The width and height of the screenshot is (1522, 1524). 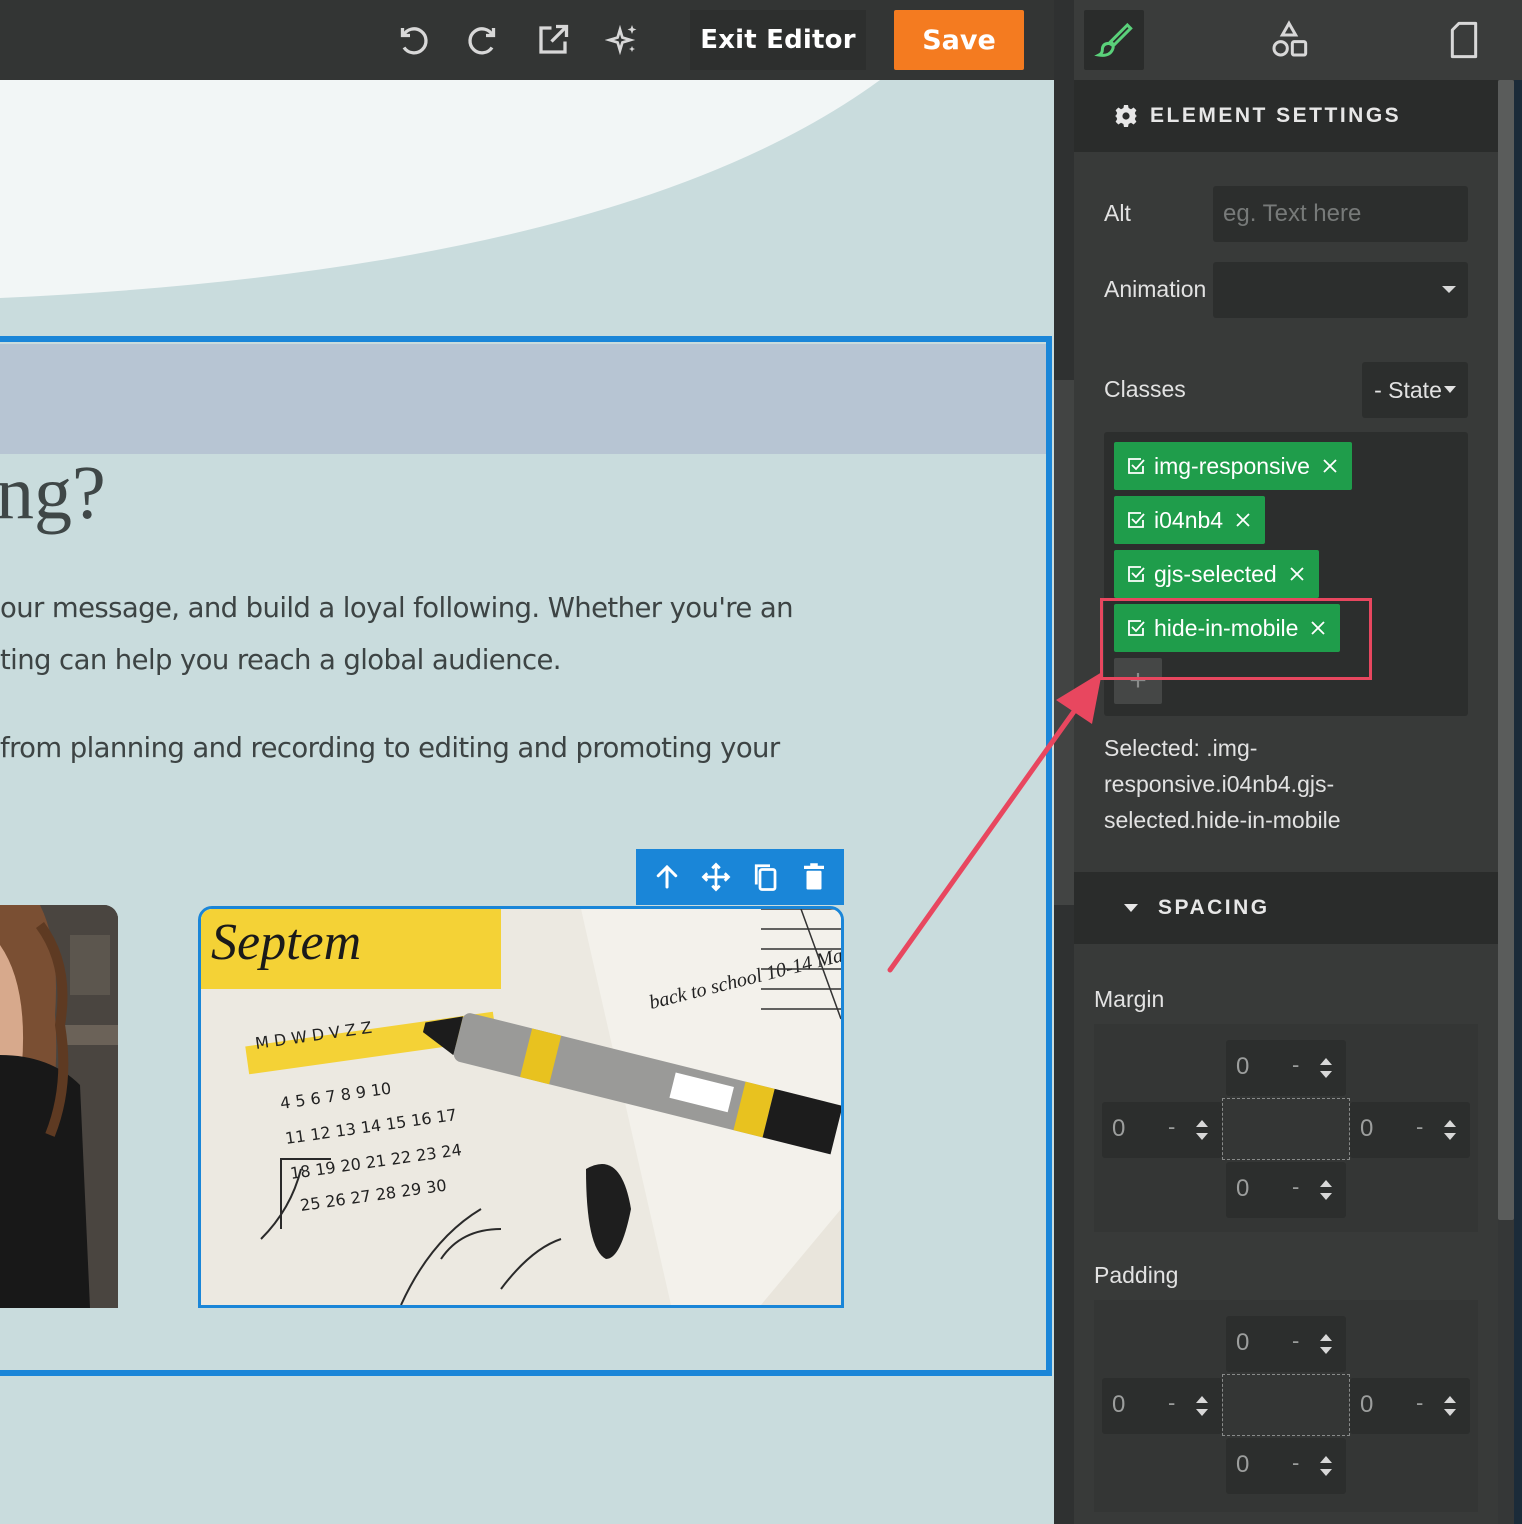 I want to click on spacing-title: SPACING, so click(x=1214, y=907).